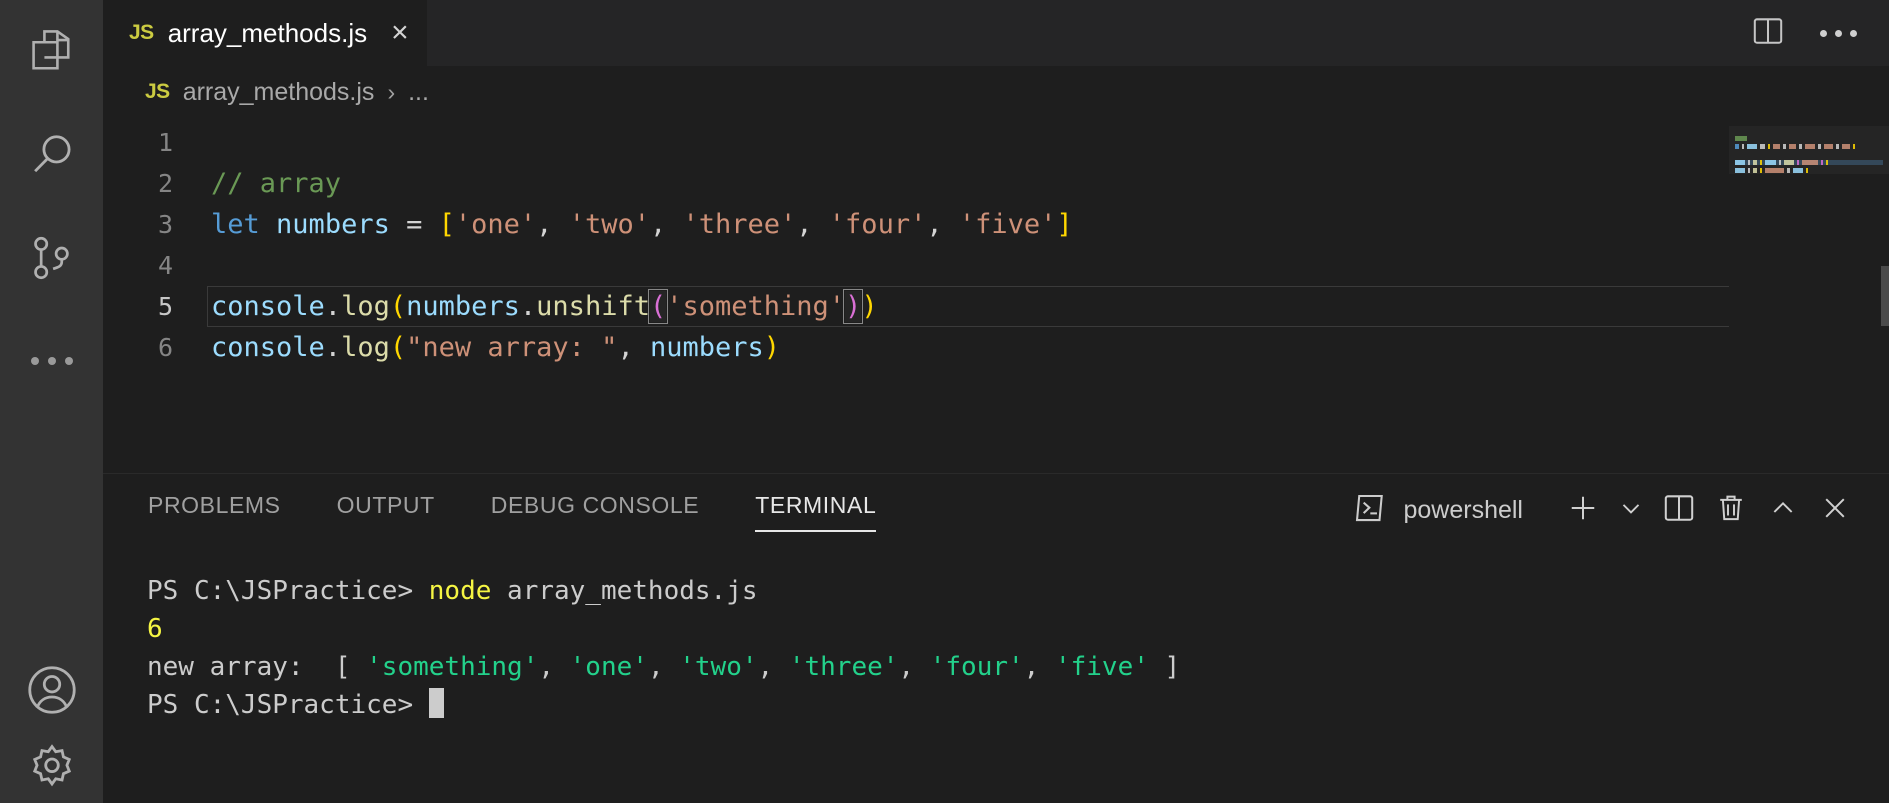 Image resolution: width=1889 pixels, height=803 pixels. I want to click on terminal-powershell-icon, so click(1370, 510).